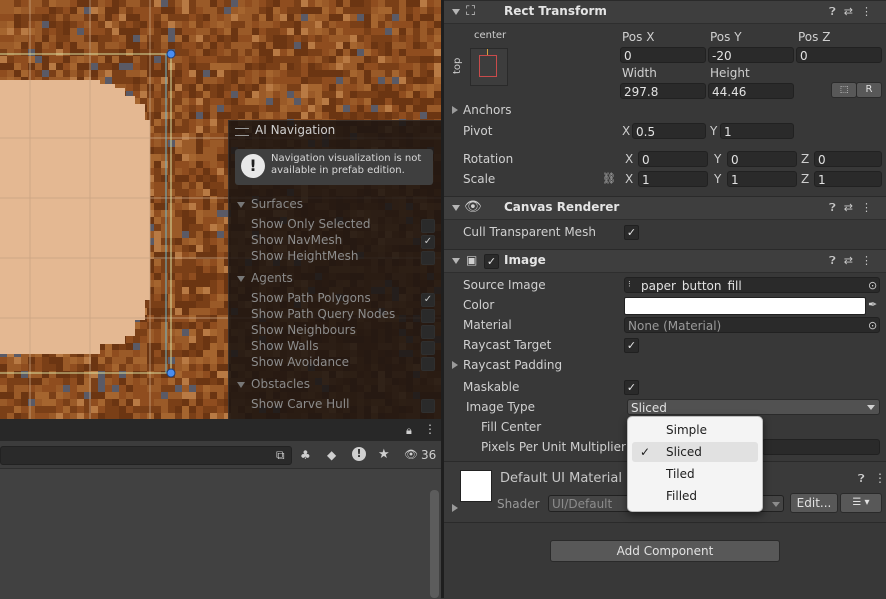  Describe the element at coordinates (631, 387) in the screenshot. I see `maskable-checkbox: ✓` at that location.